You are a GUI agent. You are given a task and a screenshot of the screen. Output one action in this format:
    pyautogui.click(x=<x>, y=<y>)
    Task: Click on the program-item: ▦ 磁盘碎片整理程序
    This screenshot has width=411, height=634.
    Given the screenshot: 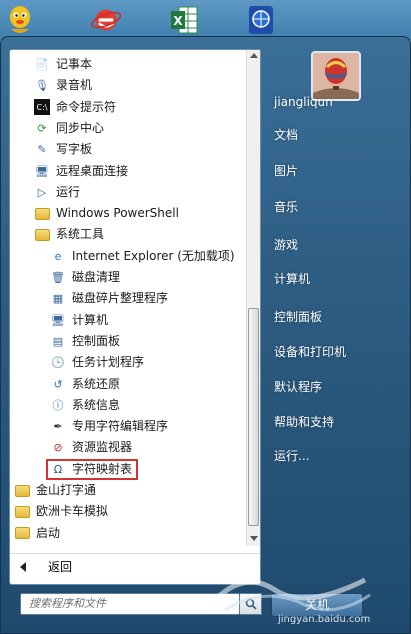 What is the action you would take?
    pyautogui.click(x=109, y=298)
    